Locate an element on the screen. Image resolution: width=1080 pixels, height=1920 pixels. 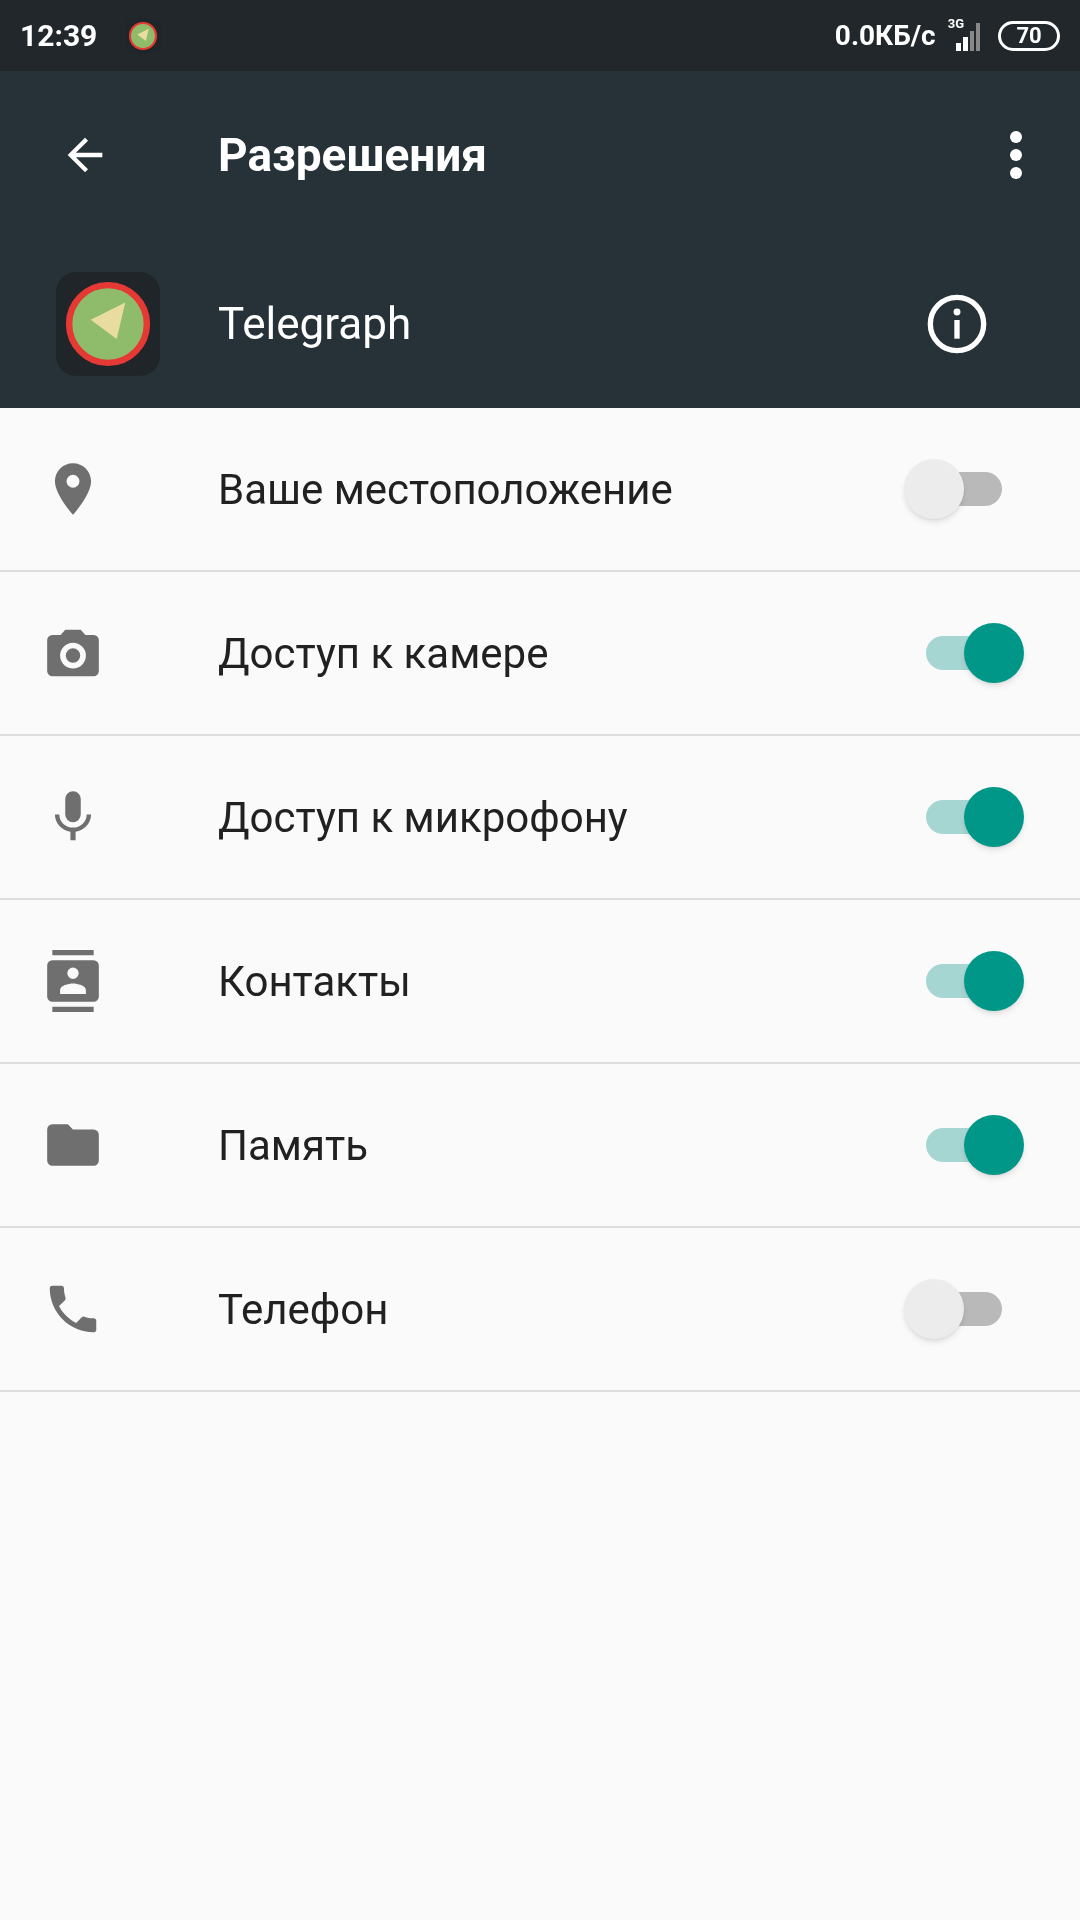
permission-label: Телефон is located at coordinates (304, 1309).